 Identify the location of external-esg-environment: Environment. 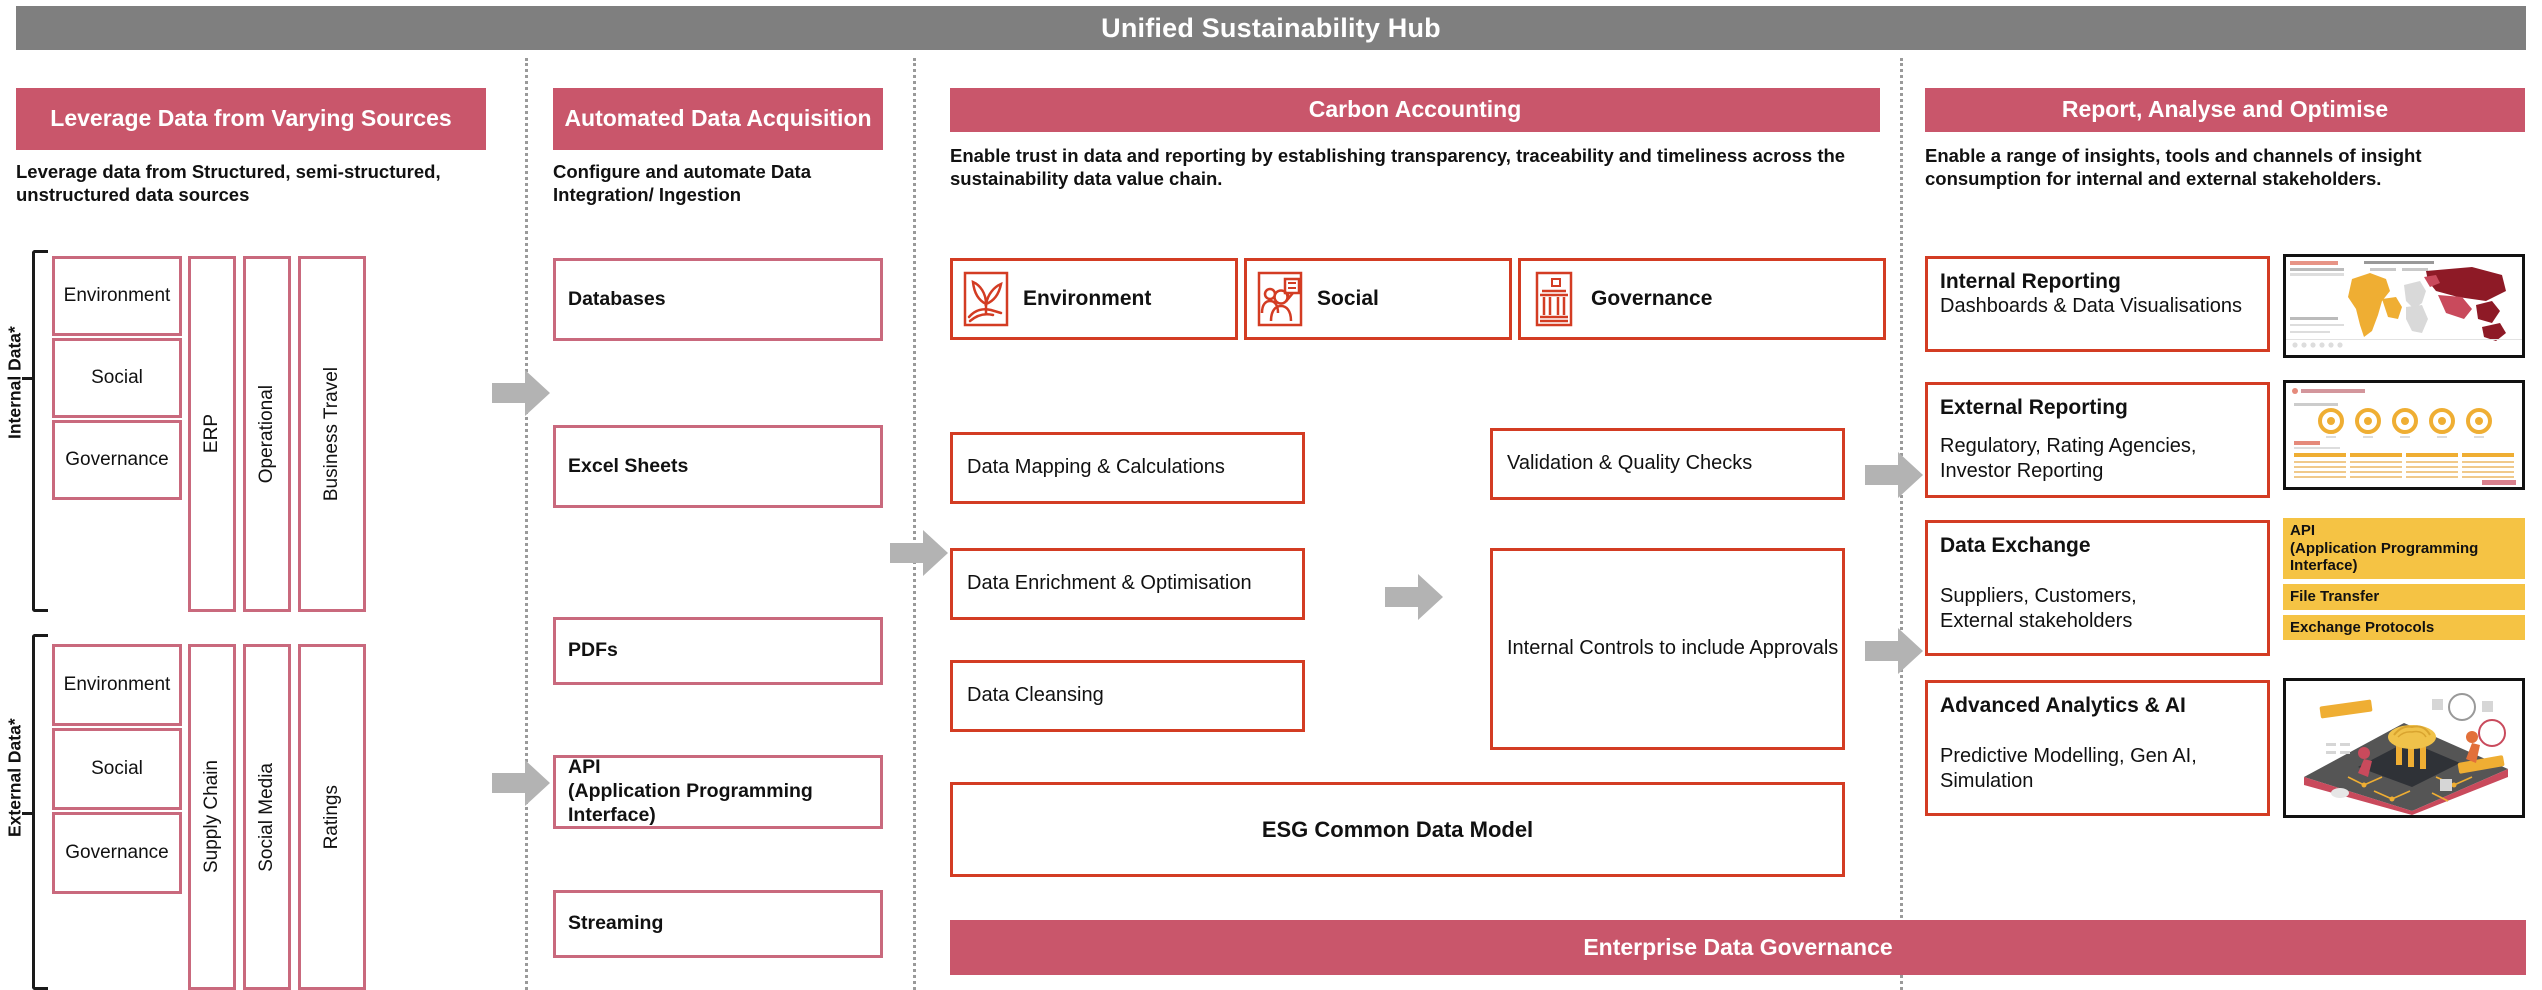
(117, 685).